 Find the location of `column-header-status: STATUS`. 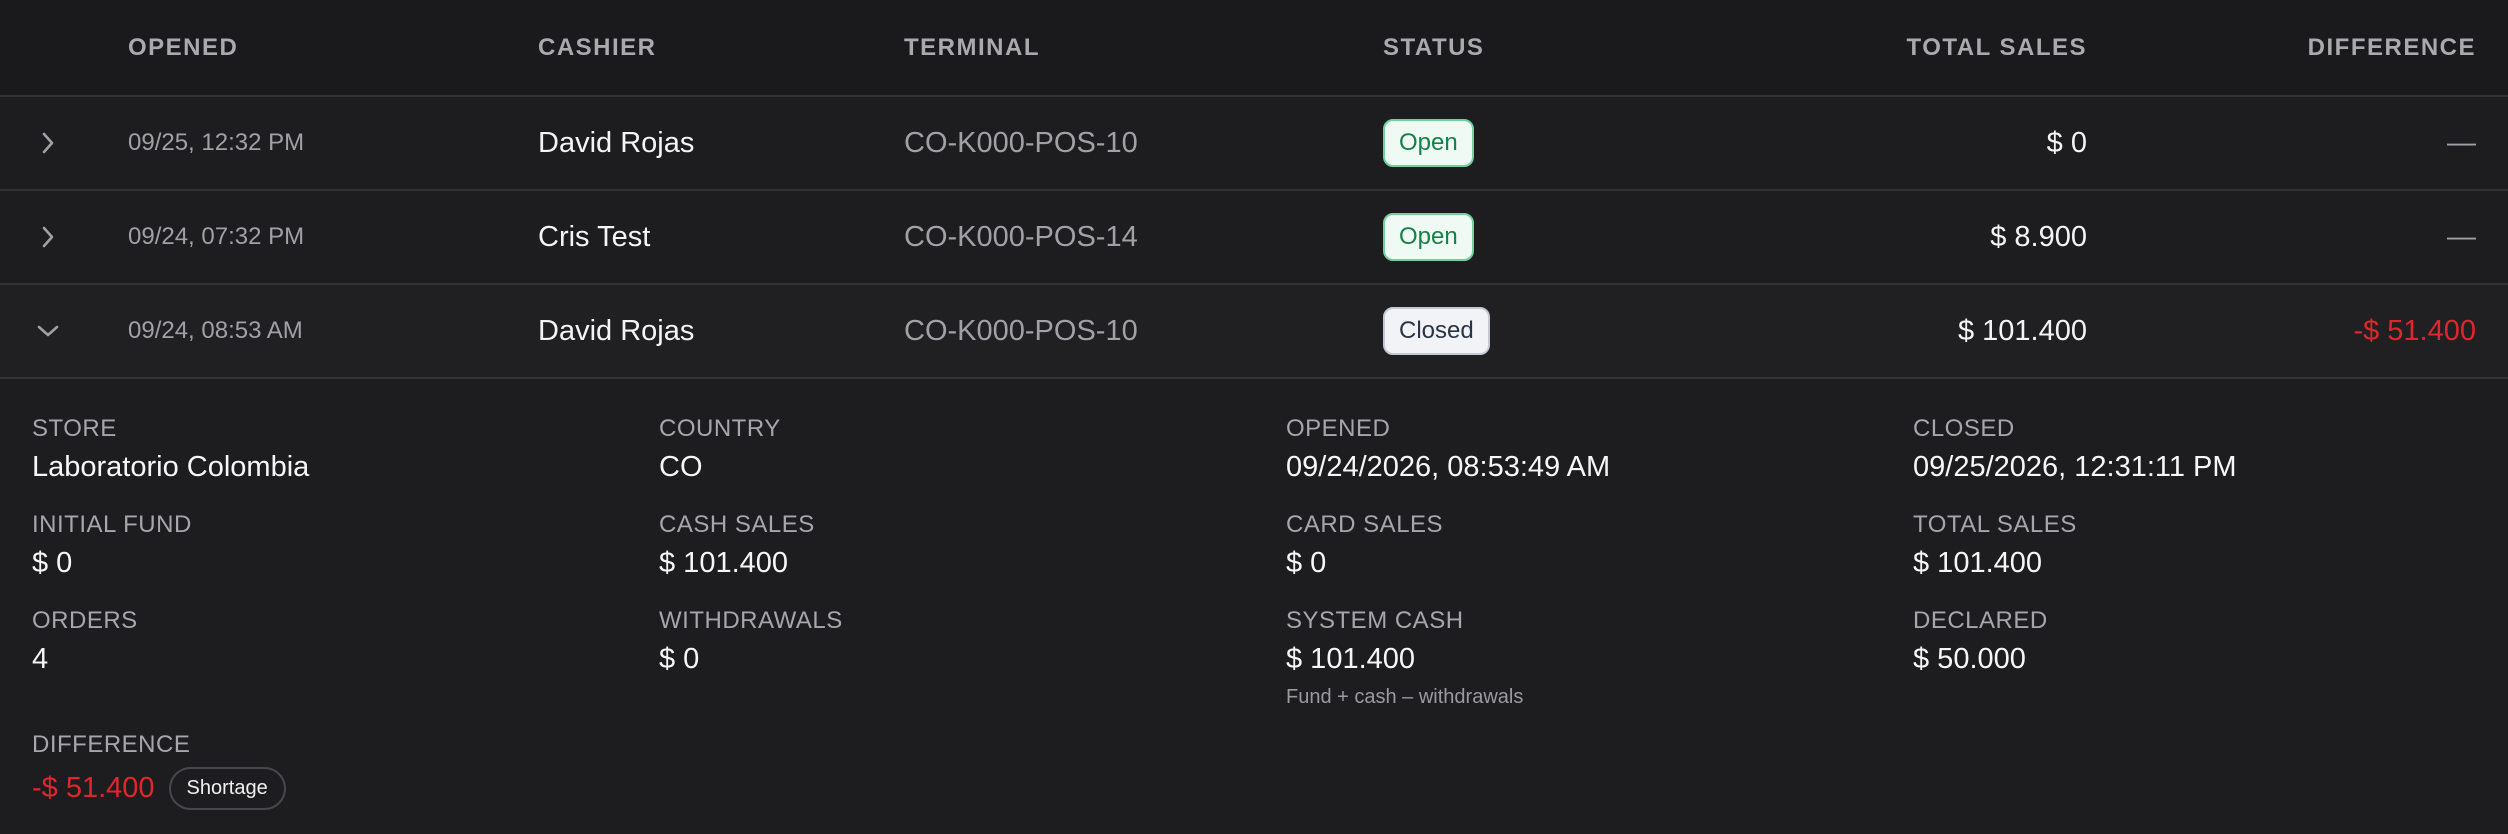

column-header-status: STATUS is located at coordinates (1433, 47).